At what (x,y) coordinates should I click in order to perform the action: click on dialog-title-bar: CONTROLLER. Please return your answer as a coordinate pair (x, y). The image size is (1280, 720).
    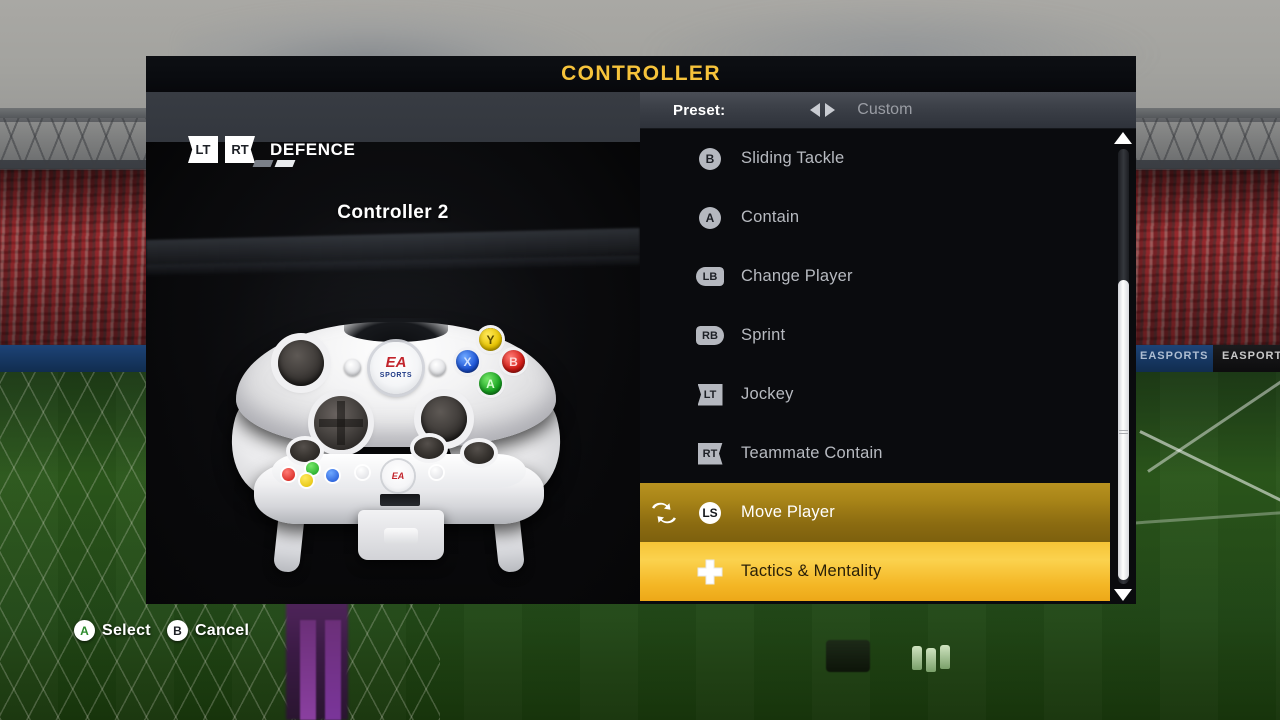
    Looking at the image, I should click on (641, 74).